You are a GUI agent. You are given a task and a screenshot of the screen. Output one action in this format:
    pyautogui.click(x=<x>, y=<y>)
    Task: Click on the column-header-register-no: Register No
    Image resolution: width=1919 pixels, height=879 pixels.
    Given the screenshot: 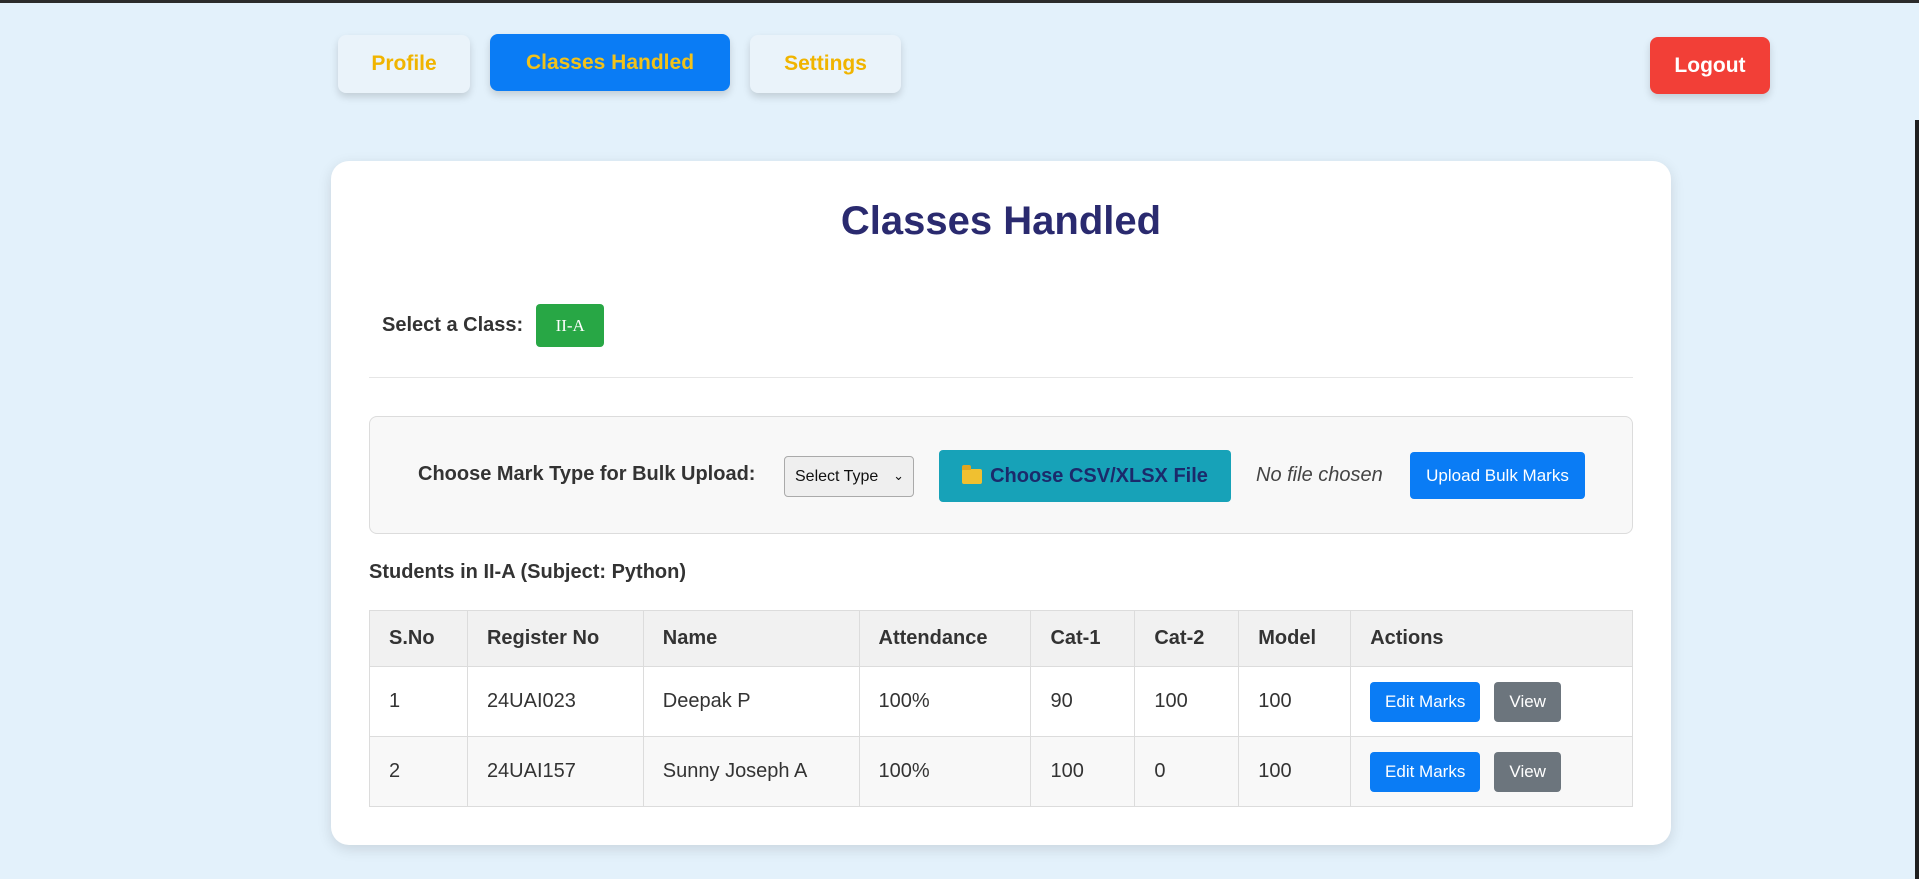 What is the action you would take?
    pyautogui.click(x=555, y=638)
    